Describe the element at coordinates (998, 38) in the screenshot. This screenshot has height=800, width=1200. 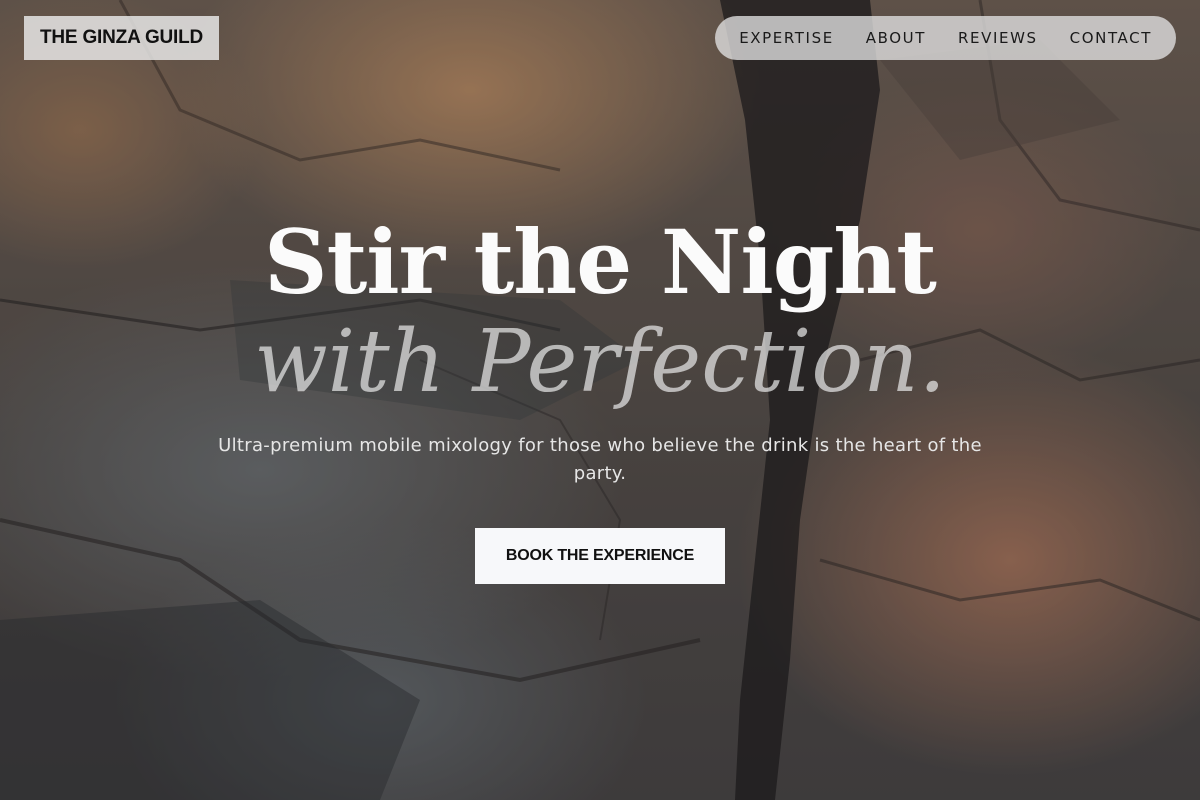
I see `nav-item-reviews: REVIEWS` at that location.